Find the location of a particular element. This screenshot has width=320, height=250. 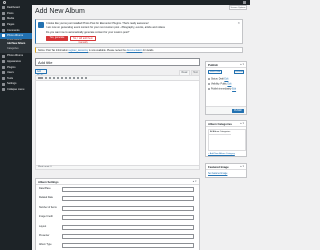

blockquote-icon is located at coordinates (61, 78).